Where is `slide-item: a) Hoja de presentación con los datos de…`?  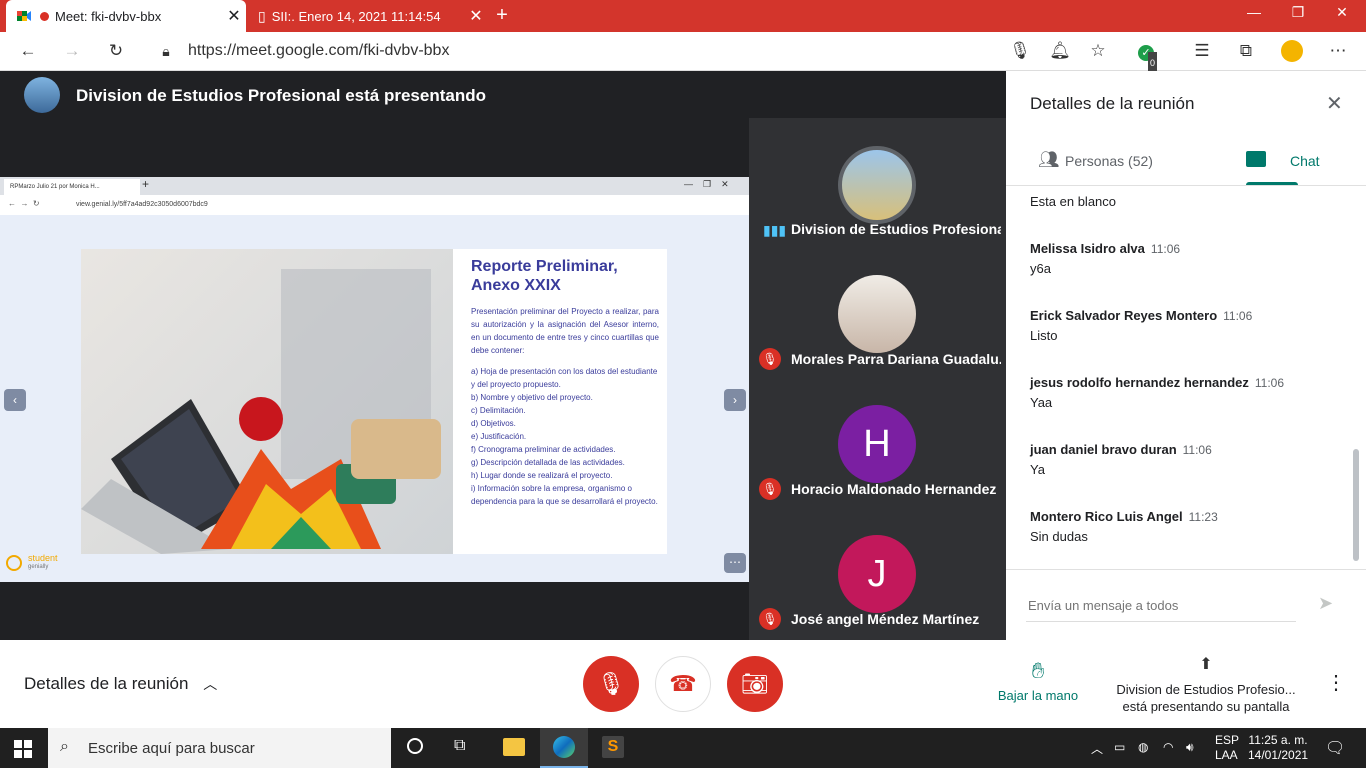 slide-item: a) Hoja de presentación con los datos de… is located at coordinates (564, 378).